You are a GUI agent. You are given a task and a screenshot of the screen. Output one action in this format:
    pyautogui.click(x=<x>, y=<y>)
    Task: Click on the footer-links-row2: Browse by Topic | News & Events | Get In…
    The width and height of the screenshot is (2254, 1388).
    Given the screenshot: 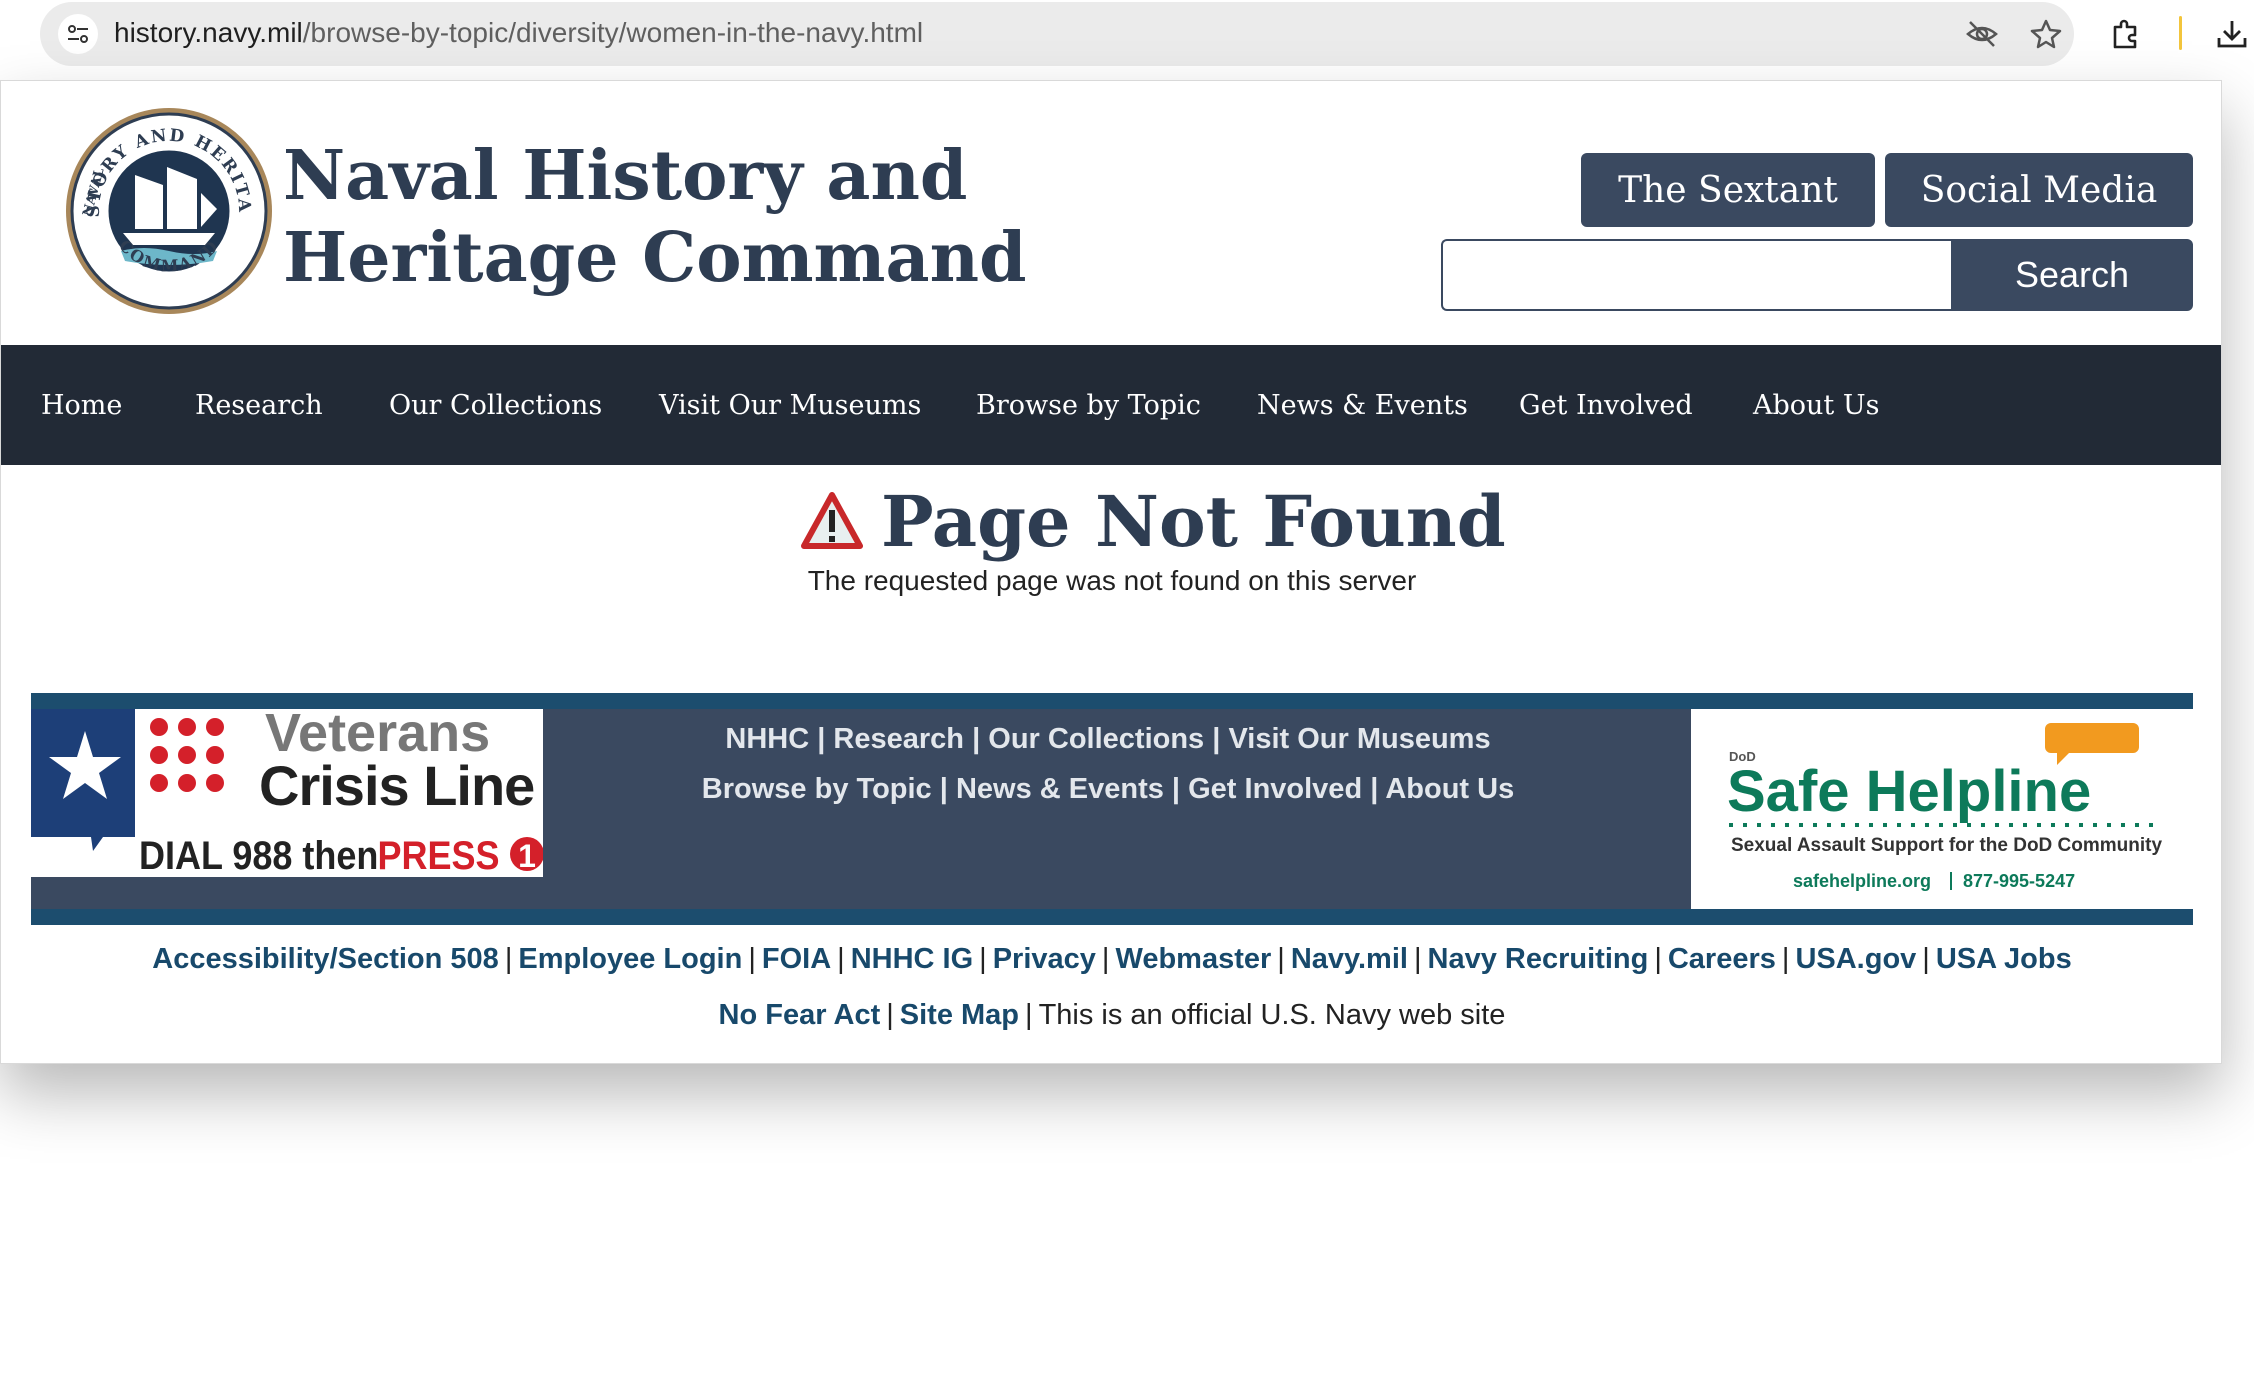 What is the action you would take?
    pyautogui.click(x=1108, y=789)
    